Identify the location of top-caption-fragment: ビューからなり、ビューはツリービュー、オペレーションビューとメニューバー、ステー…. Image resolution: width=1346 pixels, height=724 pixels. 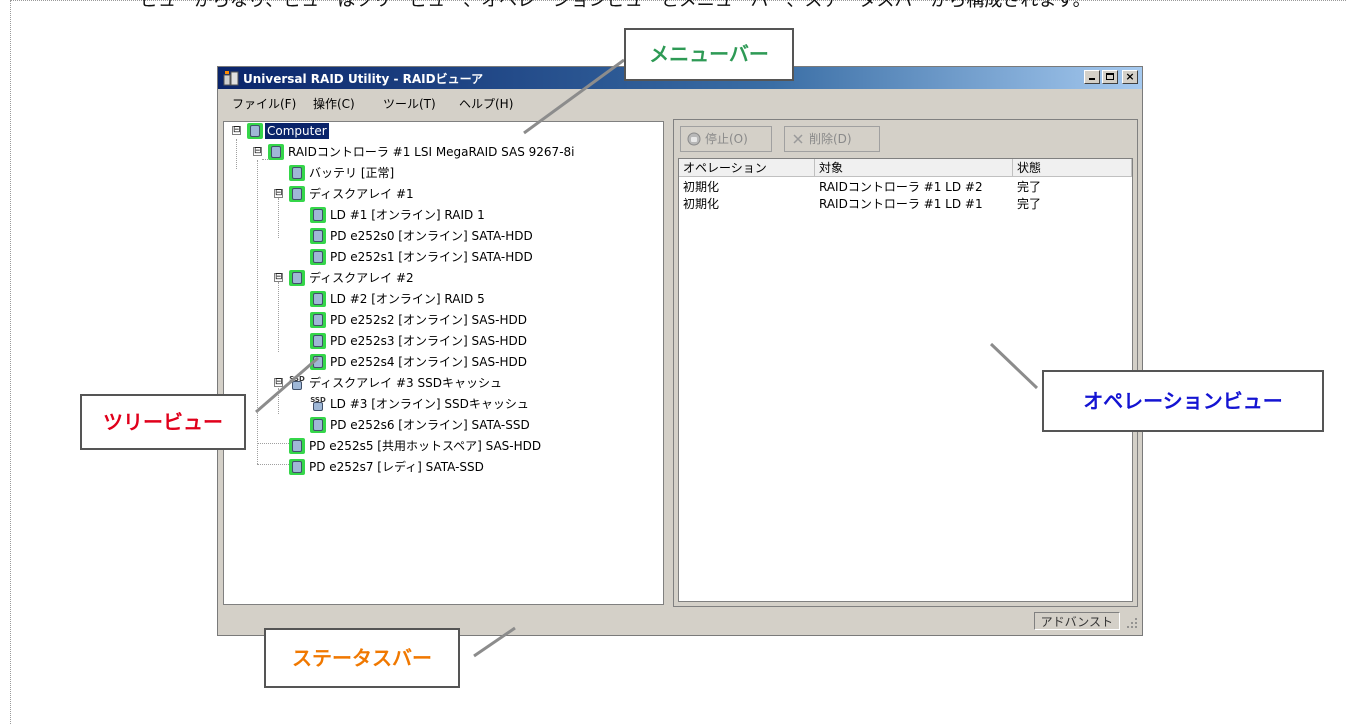
(615, 5).